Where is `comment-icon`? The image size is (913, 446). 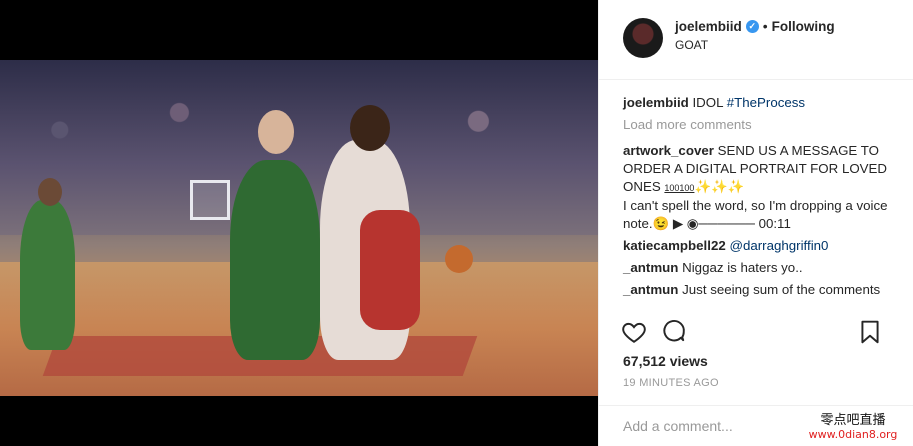 comment-icon is located at coordinates (674, 332).